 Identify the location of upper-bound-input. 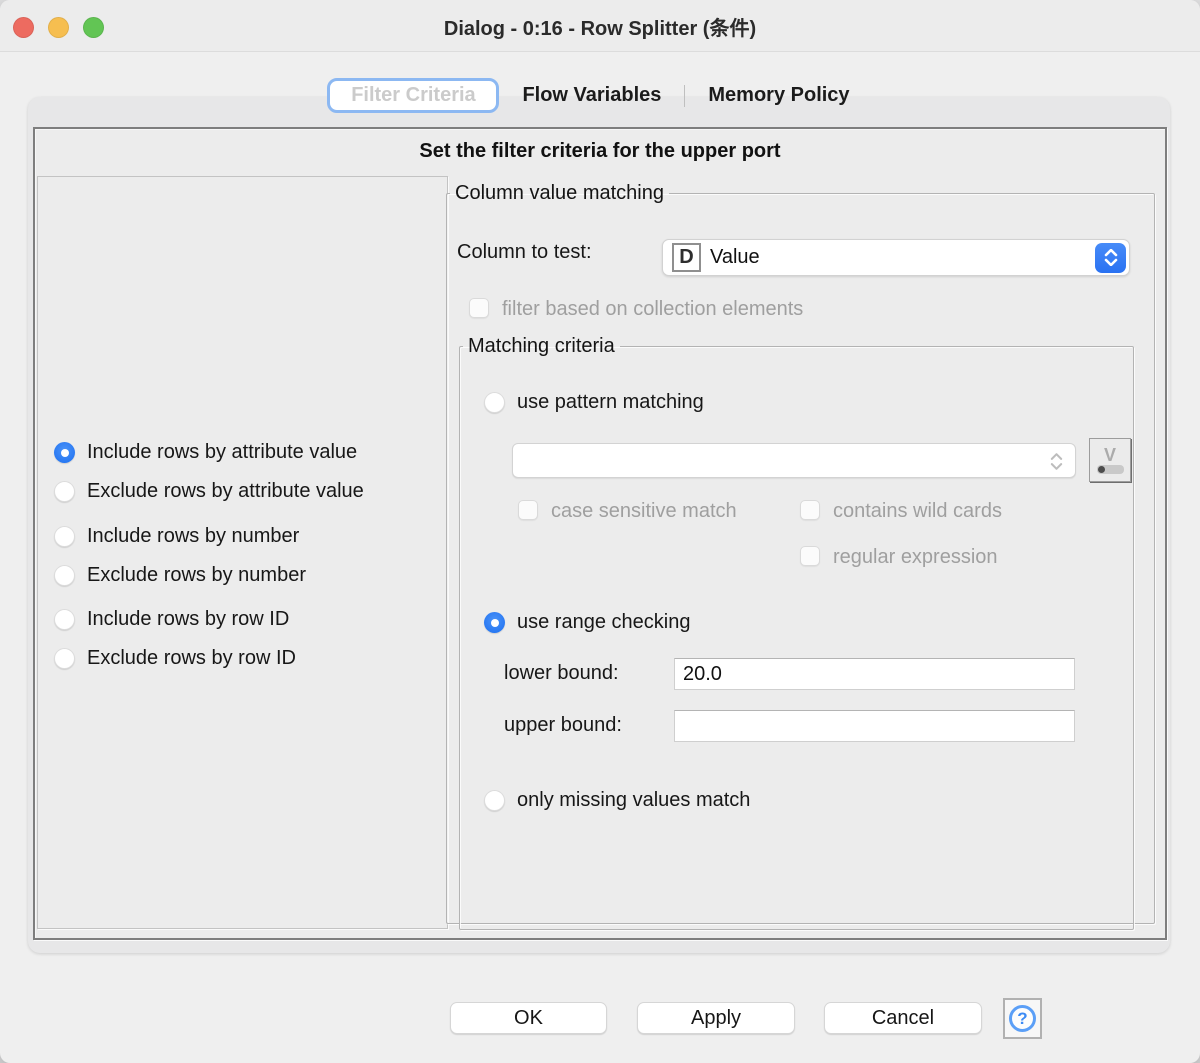
(874, 726).